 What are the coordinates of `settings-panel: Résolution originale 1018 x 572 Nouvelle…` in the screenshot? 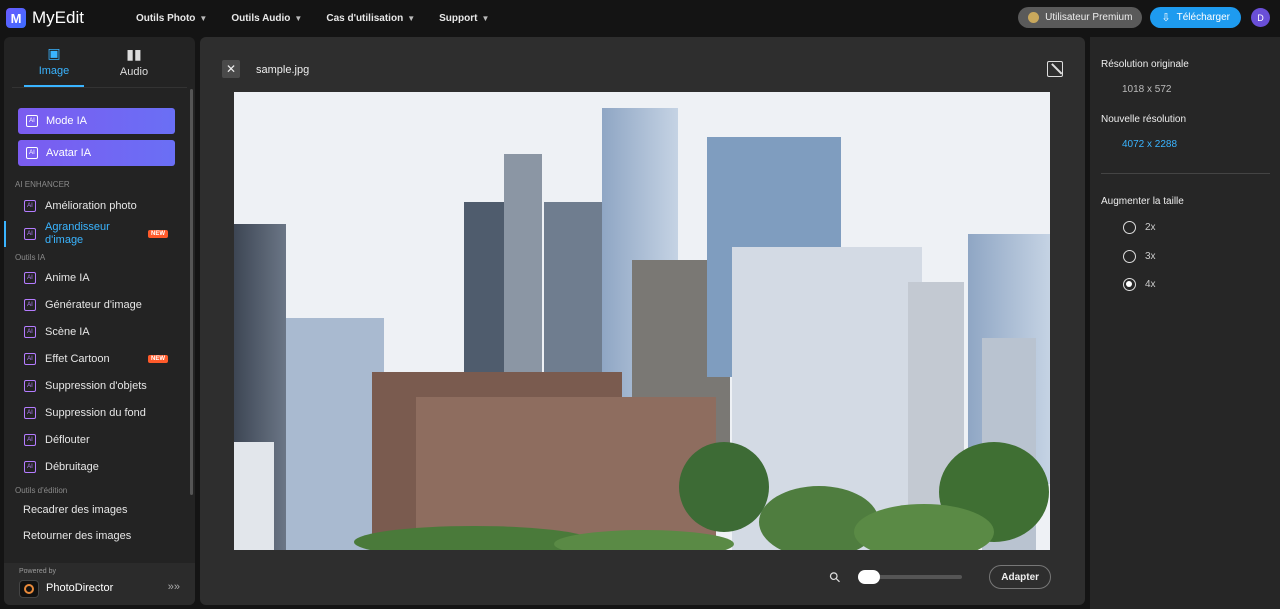 It's located at (1185, 323).